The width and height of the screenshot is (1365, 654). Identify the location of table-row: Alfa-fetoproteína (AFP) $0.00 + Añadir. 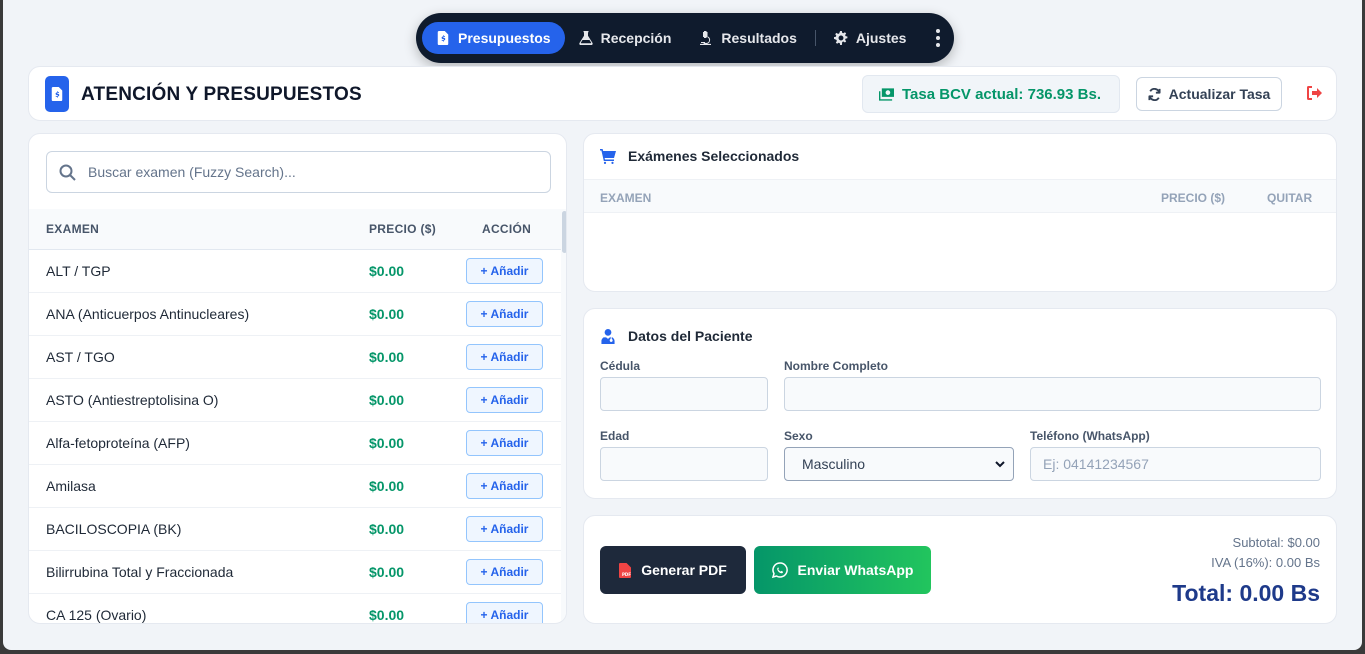
(295, 443).